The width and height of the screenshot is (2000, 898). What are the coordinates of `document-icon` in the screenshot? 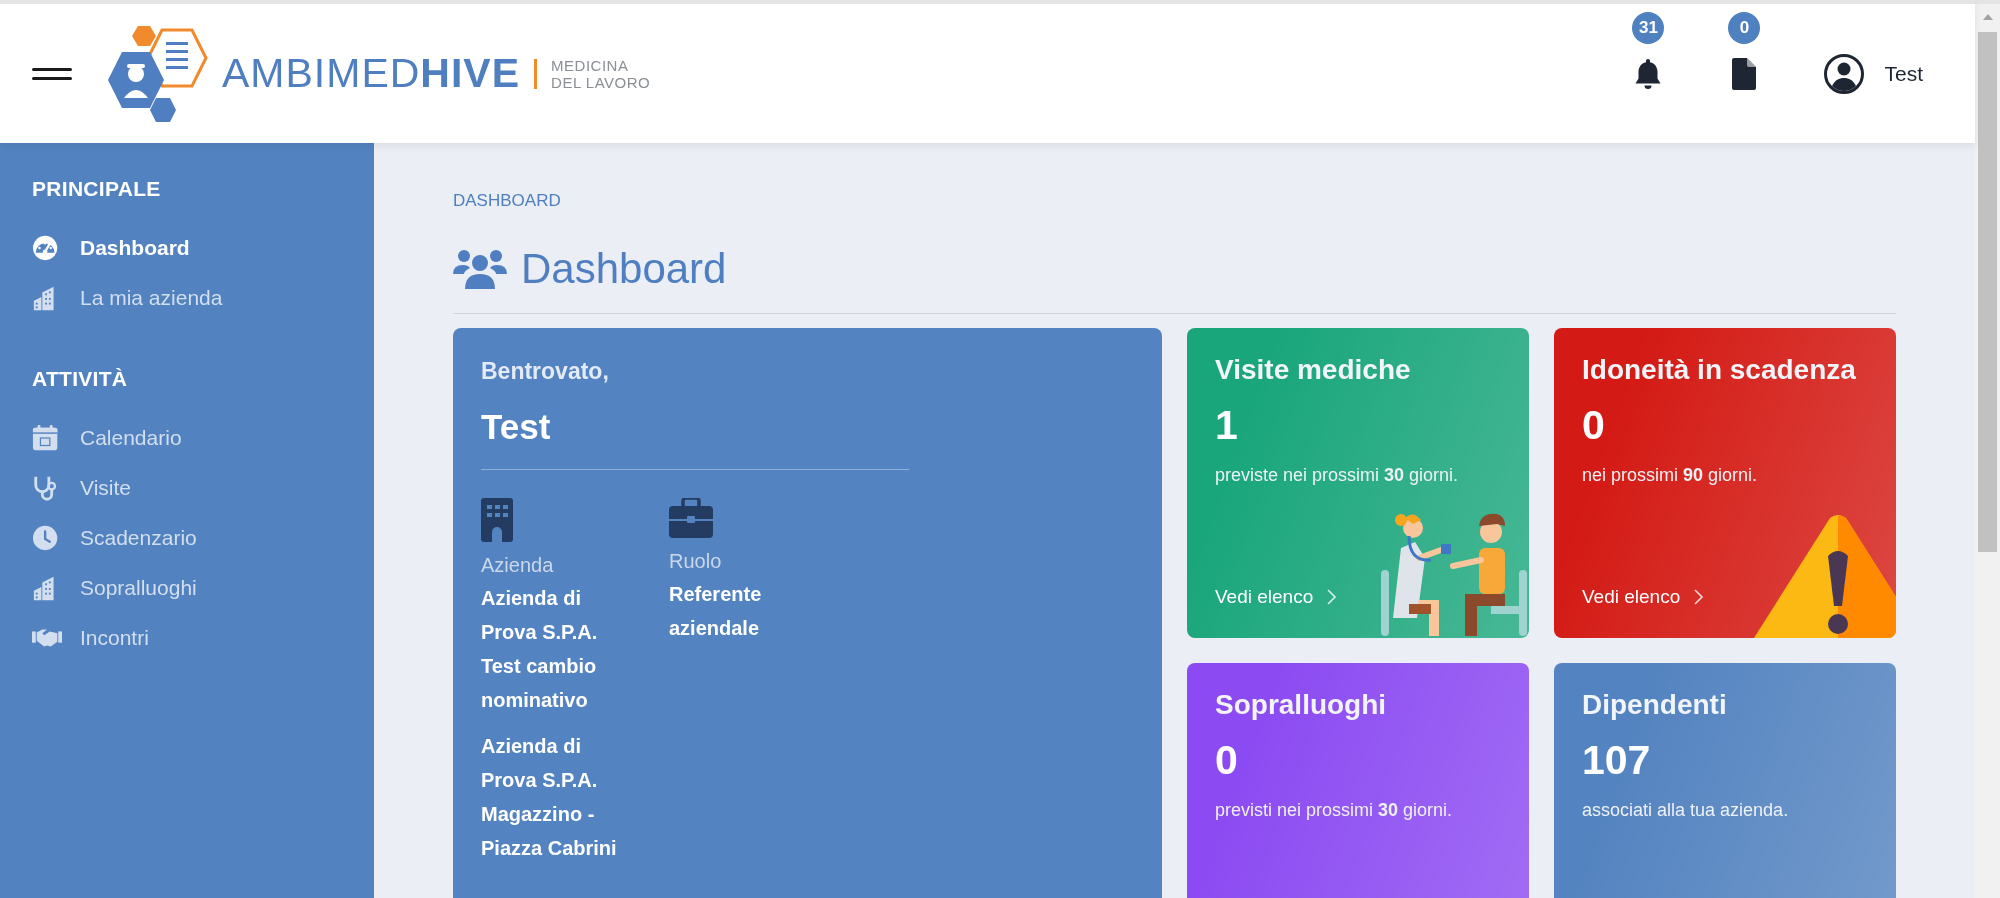 It's located at (1744, 73).